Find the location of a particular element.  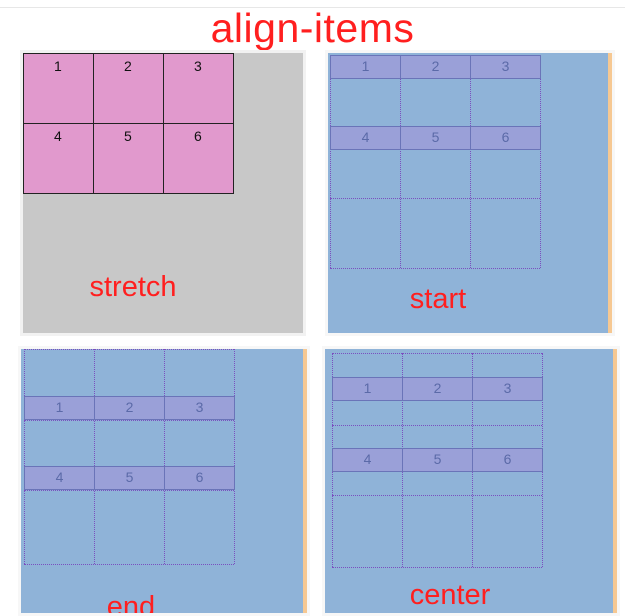

center-accent-bar is located at coordinates (615, 481).